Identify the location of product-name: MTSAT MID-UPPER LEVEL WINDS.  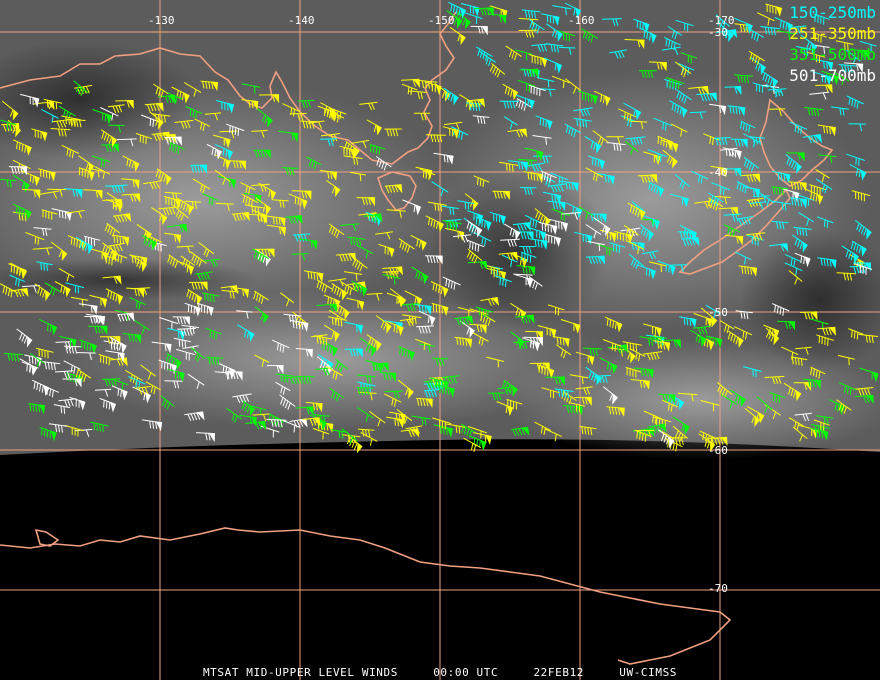
(300, 672).